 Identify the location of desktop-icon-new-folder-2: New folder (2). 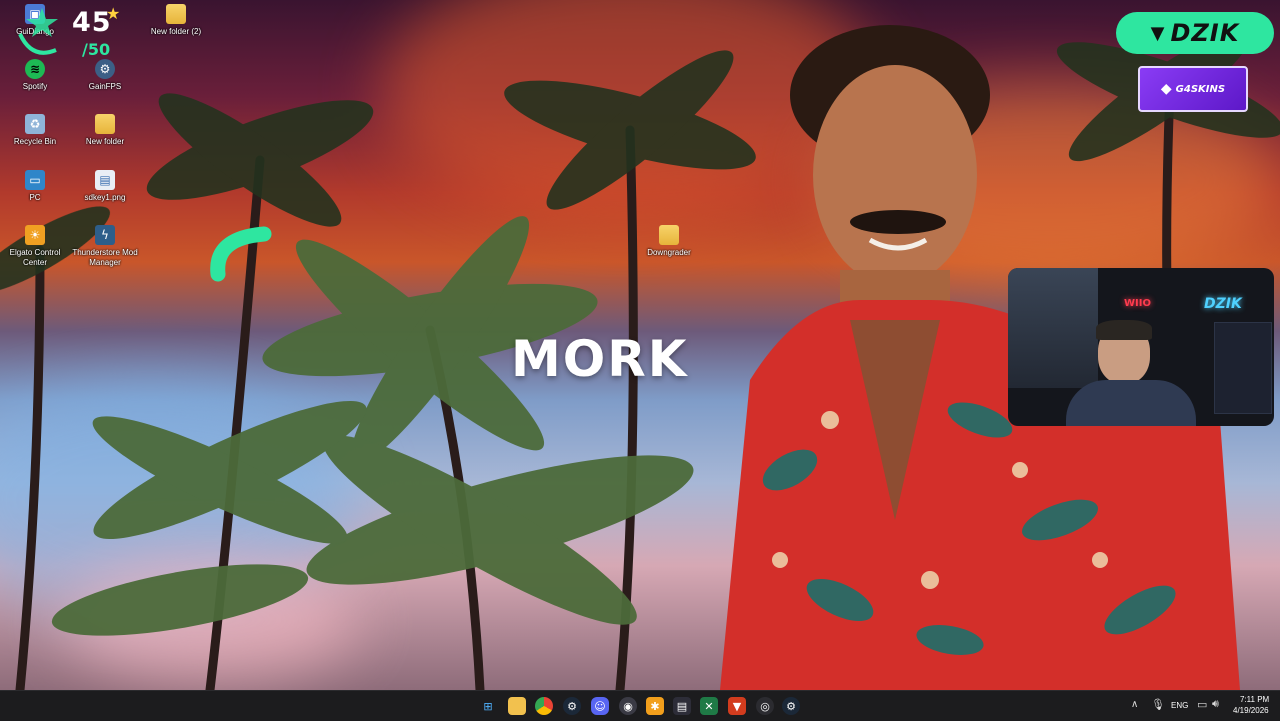
(176, 20).